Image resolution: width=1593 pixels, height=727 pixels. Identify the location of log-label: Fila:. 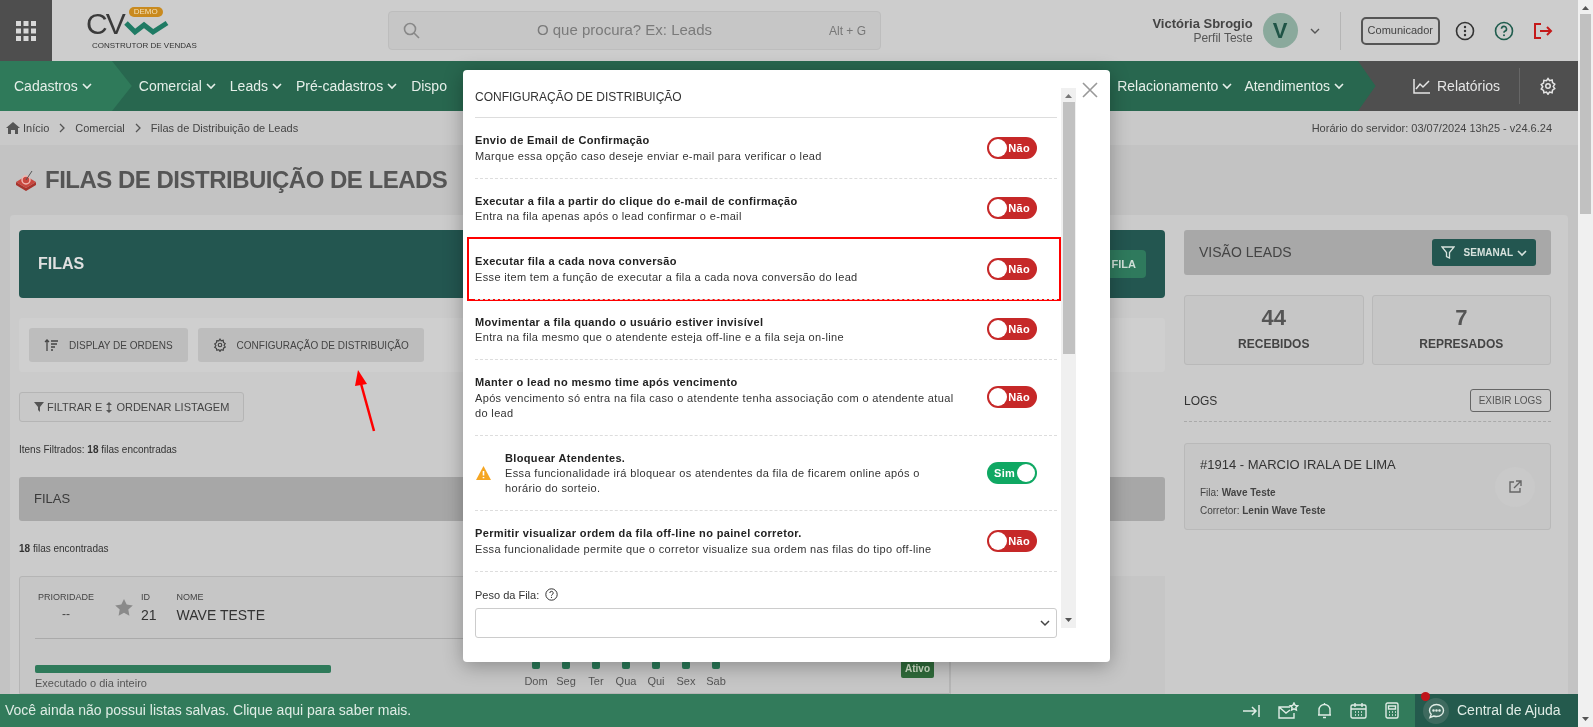
(1209, 492).